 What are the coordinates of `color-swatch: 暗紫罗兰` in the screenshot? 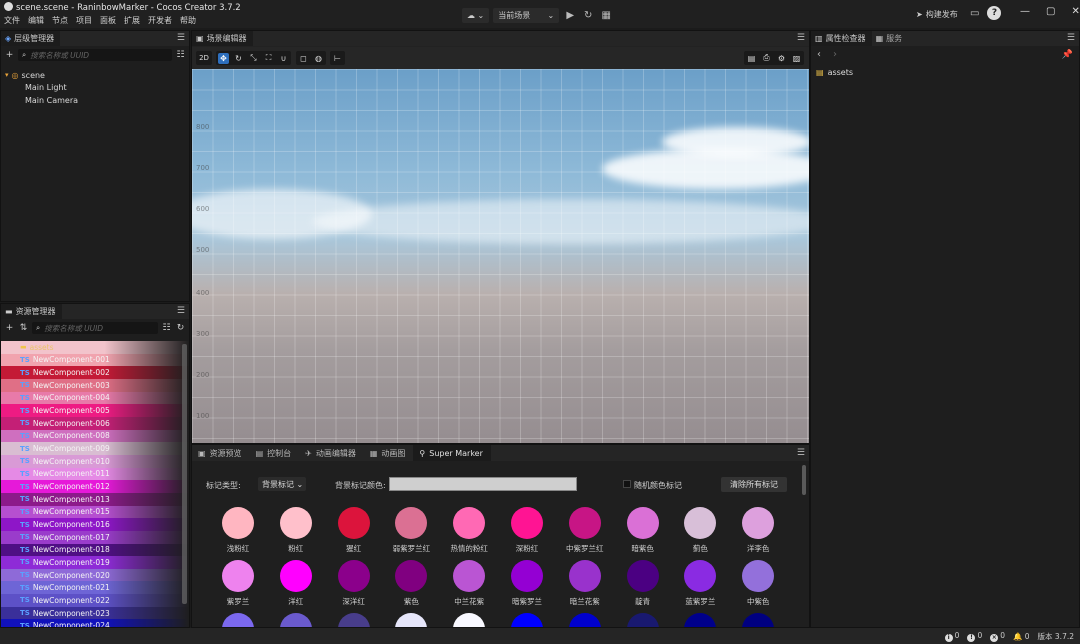 It's located at (527, 583).